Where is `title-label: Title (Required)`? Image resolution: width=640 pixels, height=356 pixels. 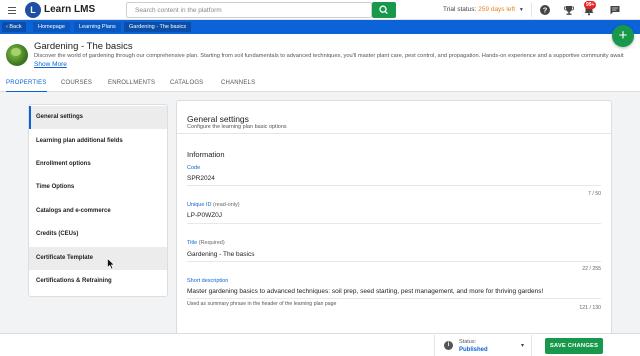
title-label: Title (Required) is located at coordinates (206, 243).